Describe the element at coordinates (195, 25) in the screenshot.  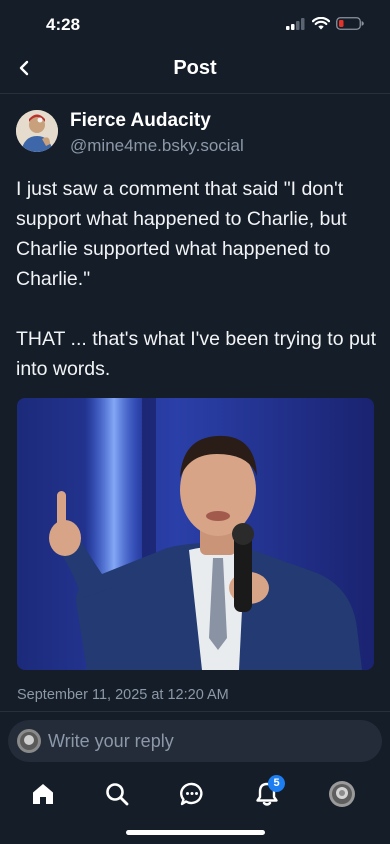
I see `status-bar: 4:28` at that location.